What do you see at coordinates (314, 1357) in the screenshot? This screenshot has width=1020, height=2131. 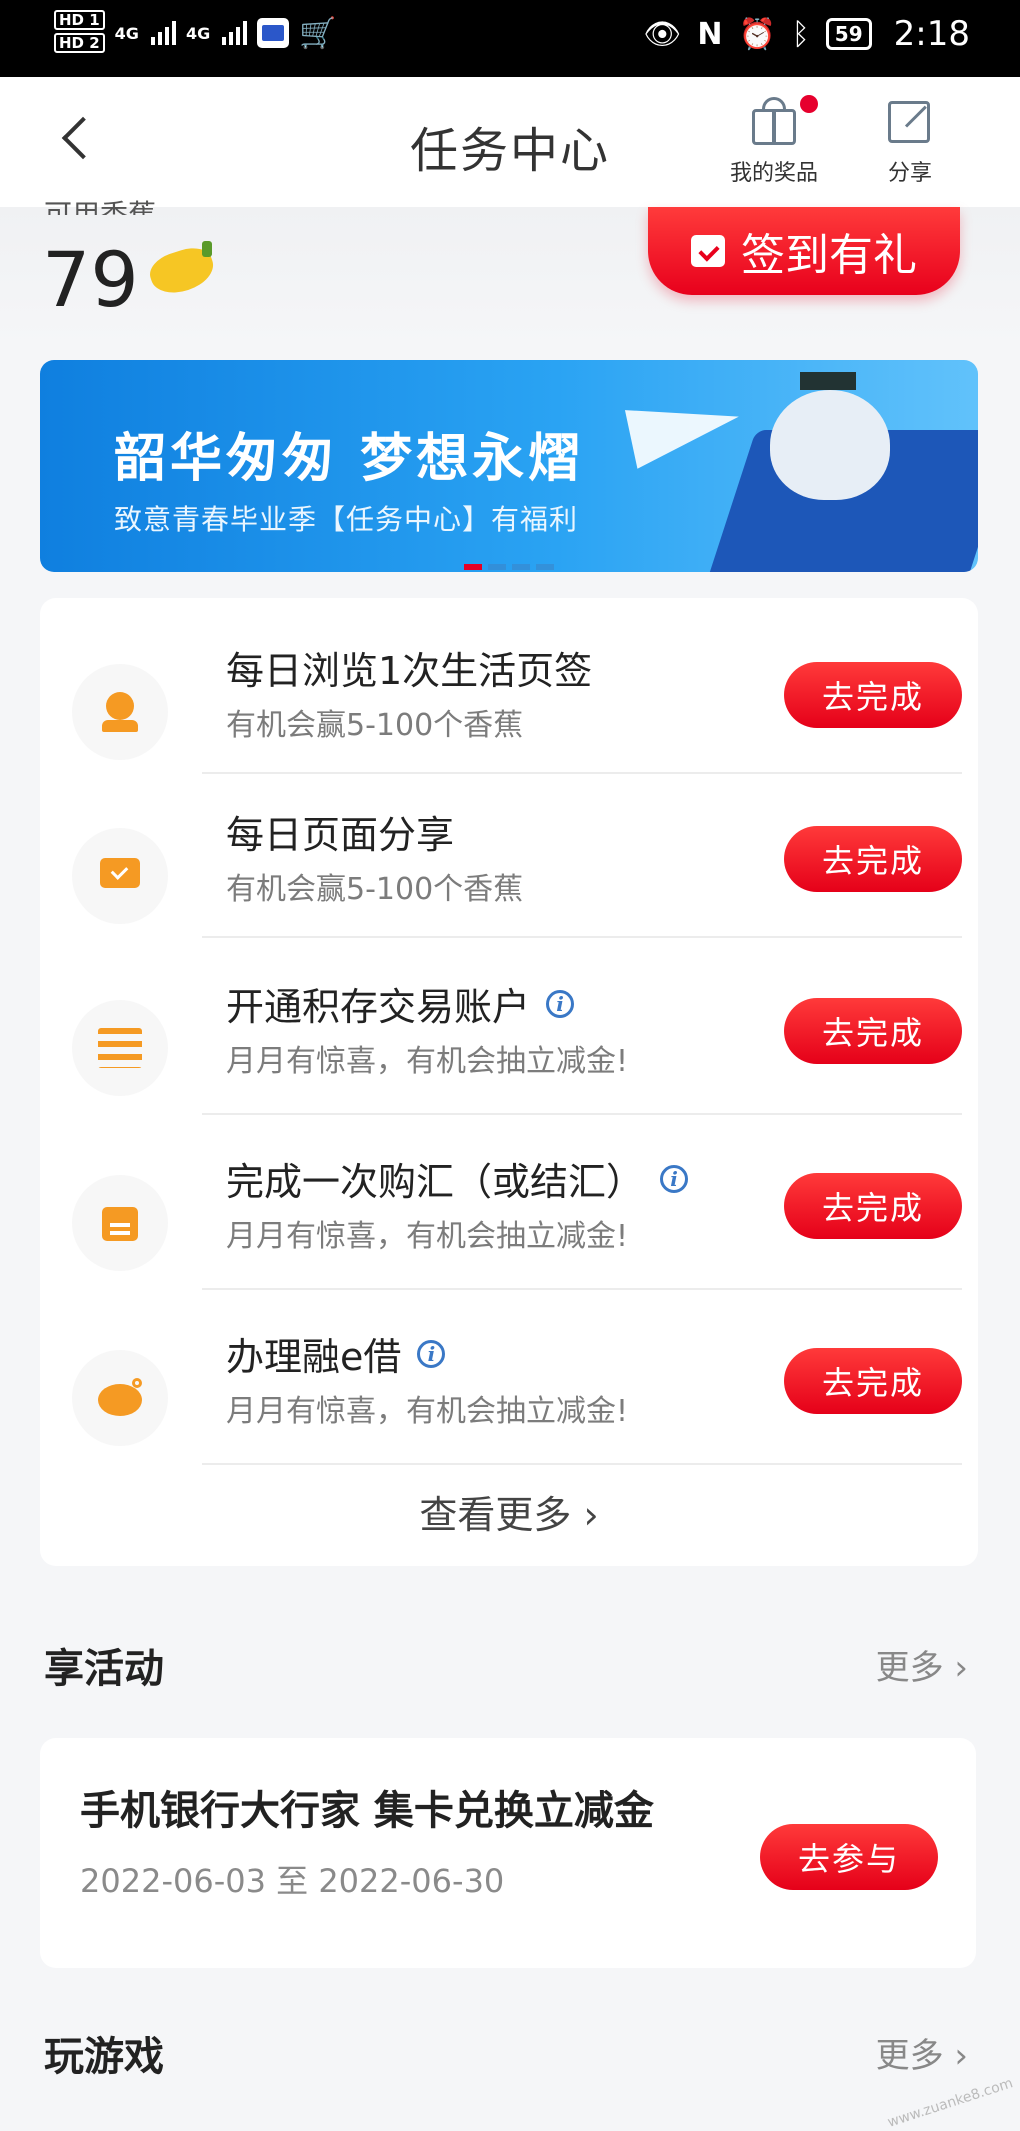 I see `task-title-text: 办理融e借` at bounding box center [314, 1357].